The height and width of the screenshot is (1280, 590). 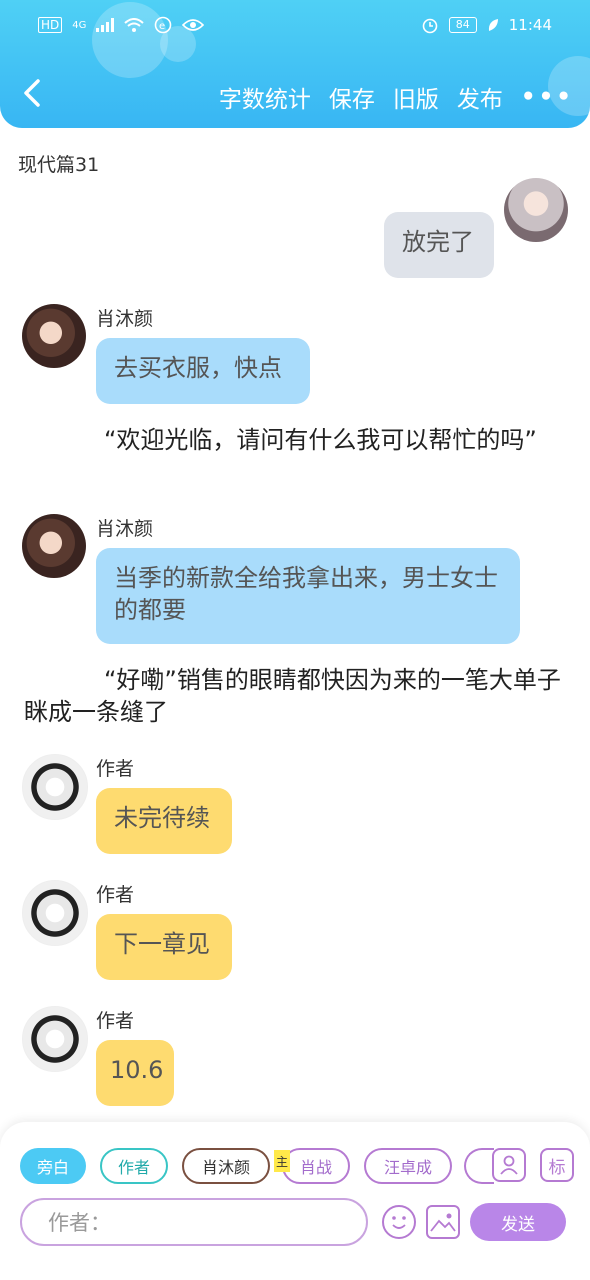 What do you see at coordinates (226, 1166) in the screenshot?
I see `role-chip-xiaomuyan: 肖沐颜` at bounding box center [226, 1166].